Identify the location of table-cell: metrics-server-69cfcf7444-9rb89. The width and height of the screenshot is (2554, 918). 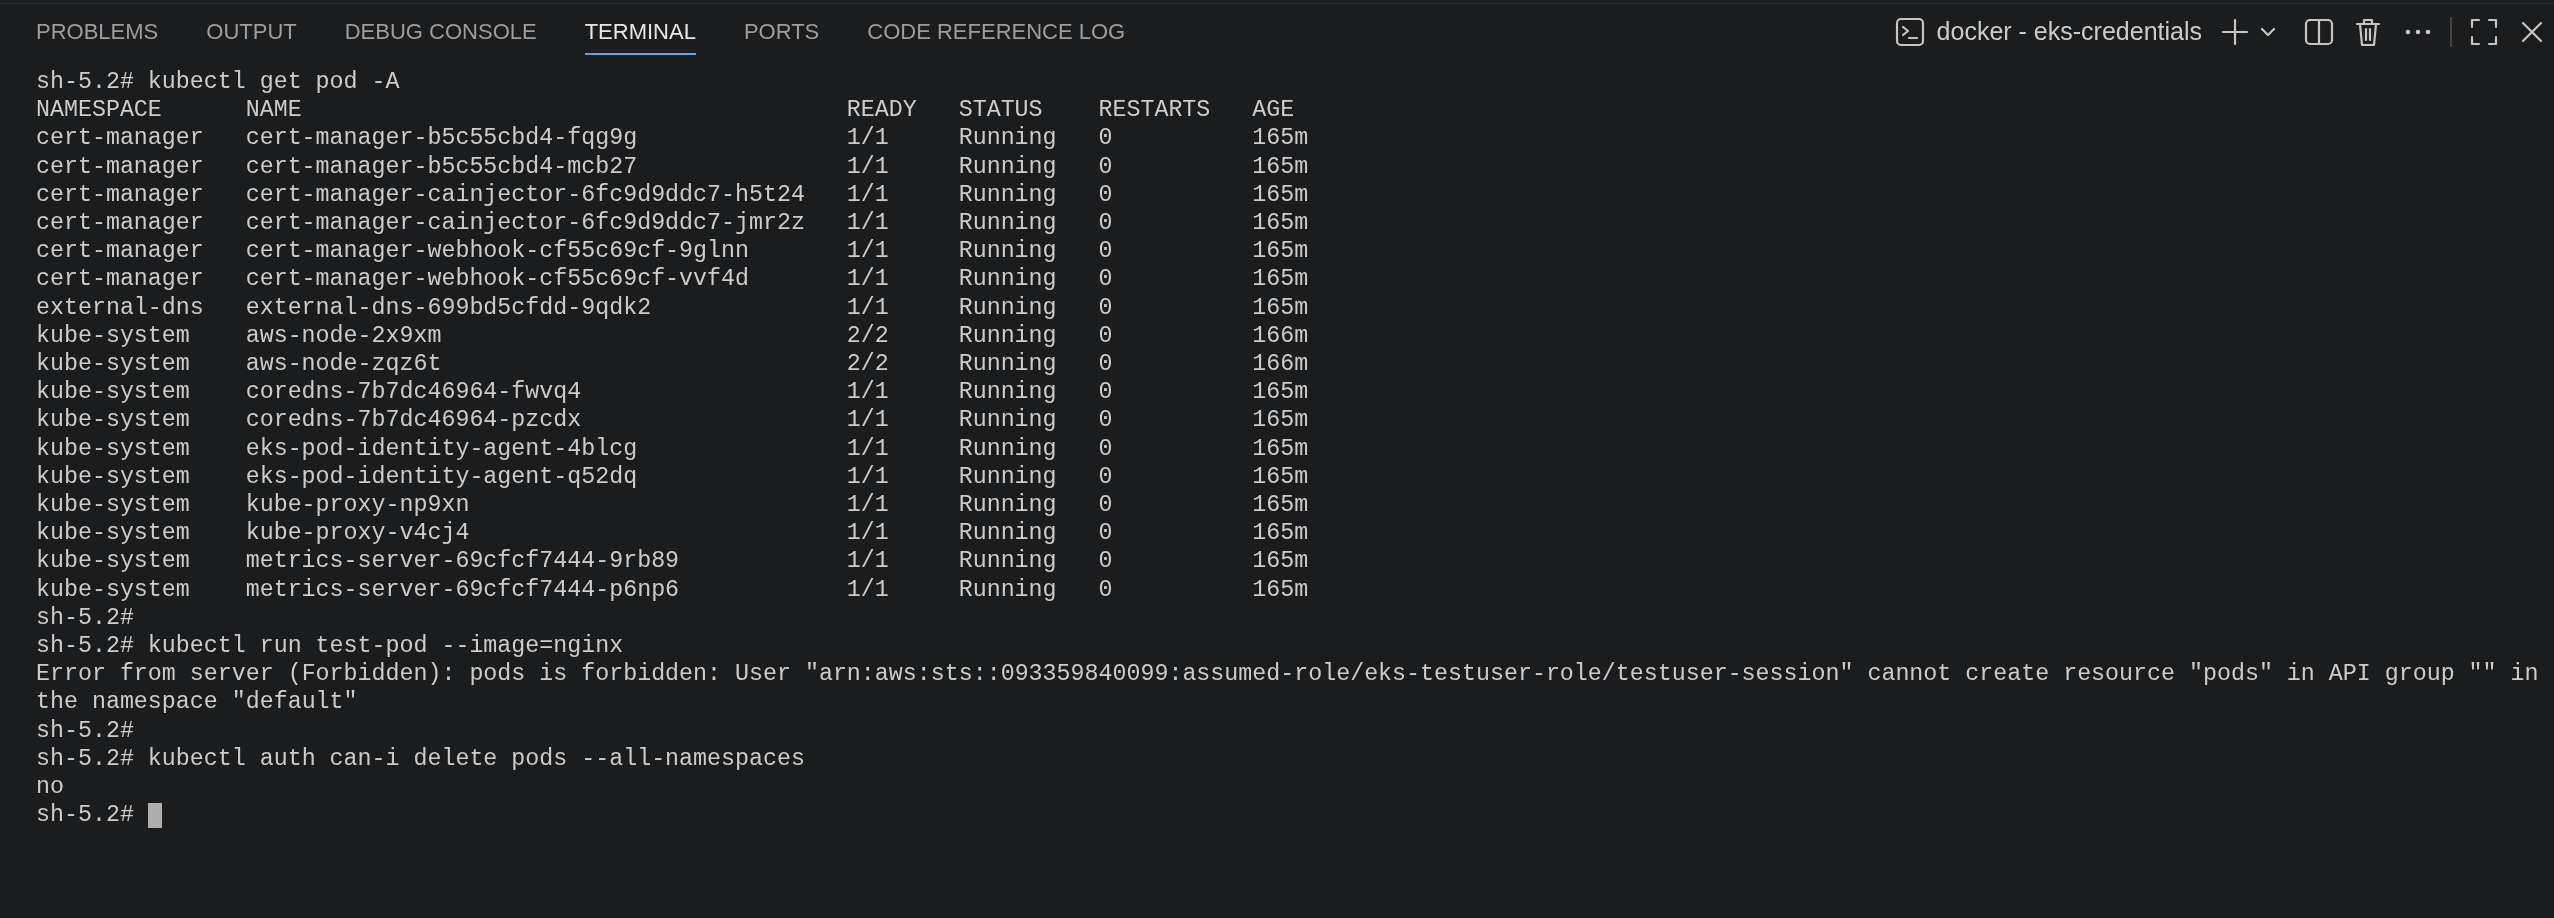
(462, 561).